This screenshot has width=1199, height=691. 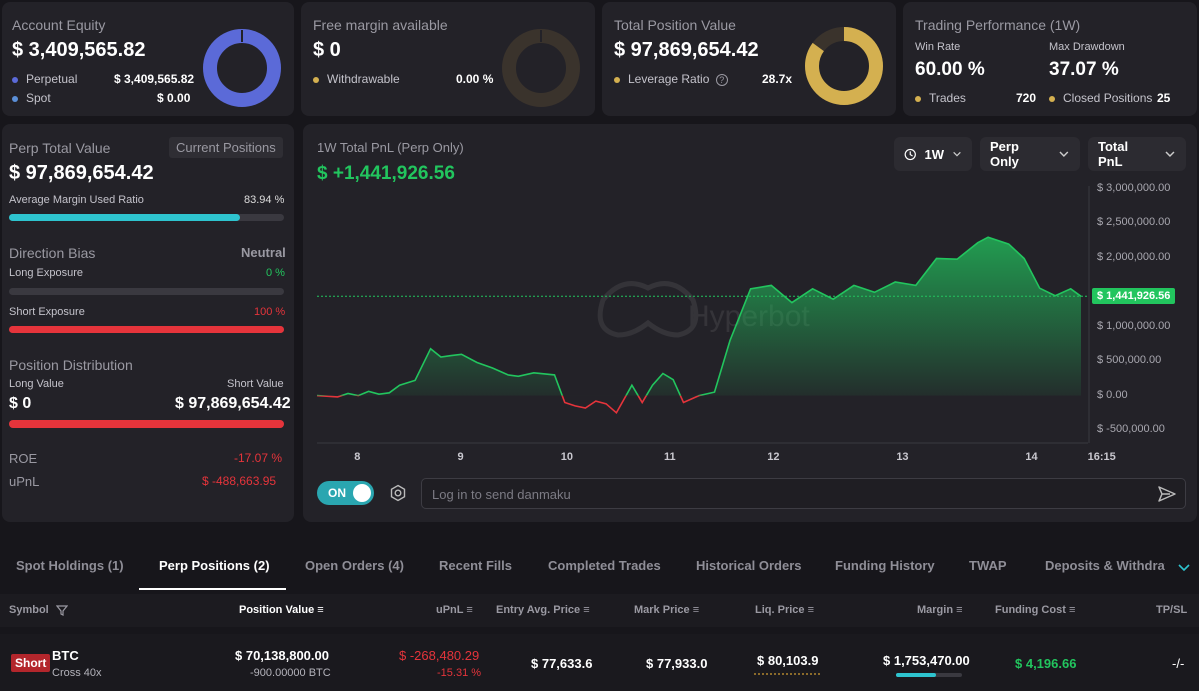 I want to click on trades-value: 720, so click(x=1026, y=98).